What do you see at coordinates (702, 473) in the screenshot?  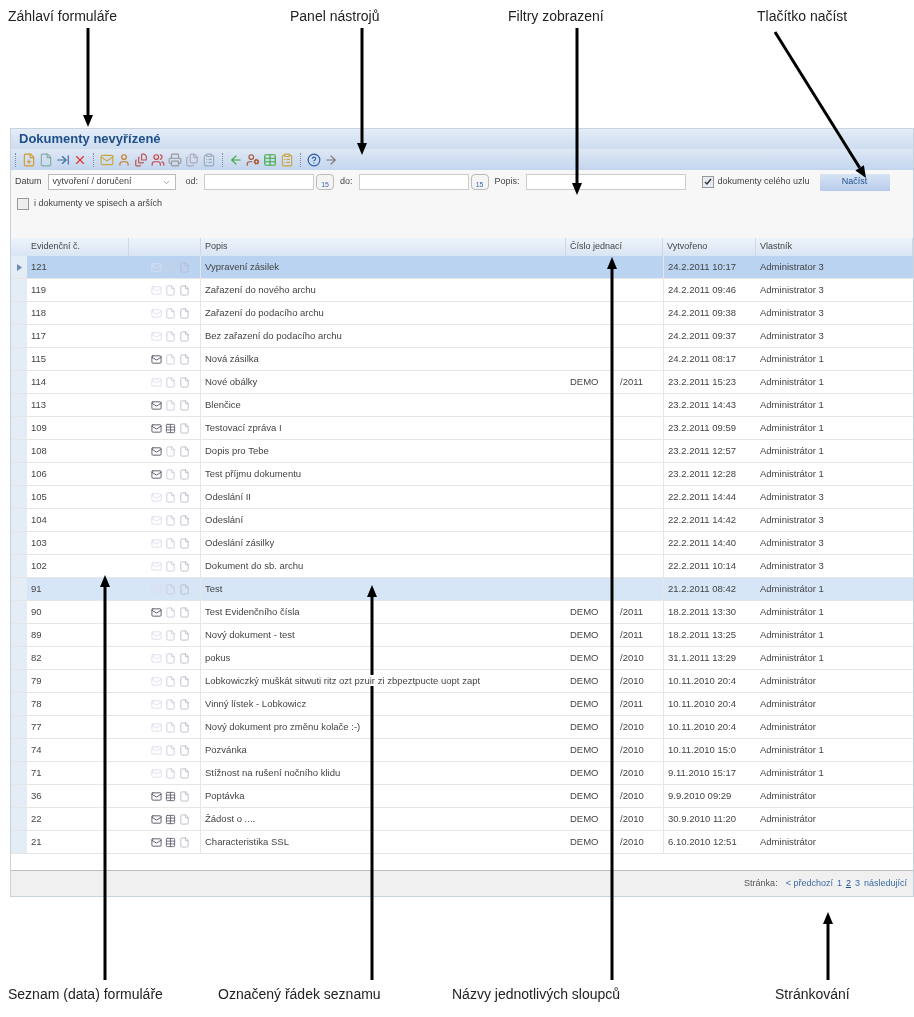 I see `table-cell-text: 23.2.2011 12:28` at bounding box center [702, 473].